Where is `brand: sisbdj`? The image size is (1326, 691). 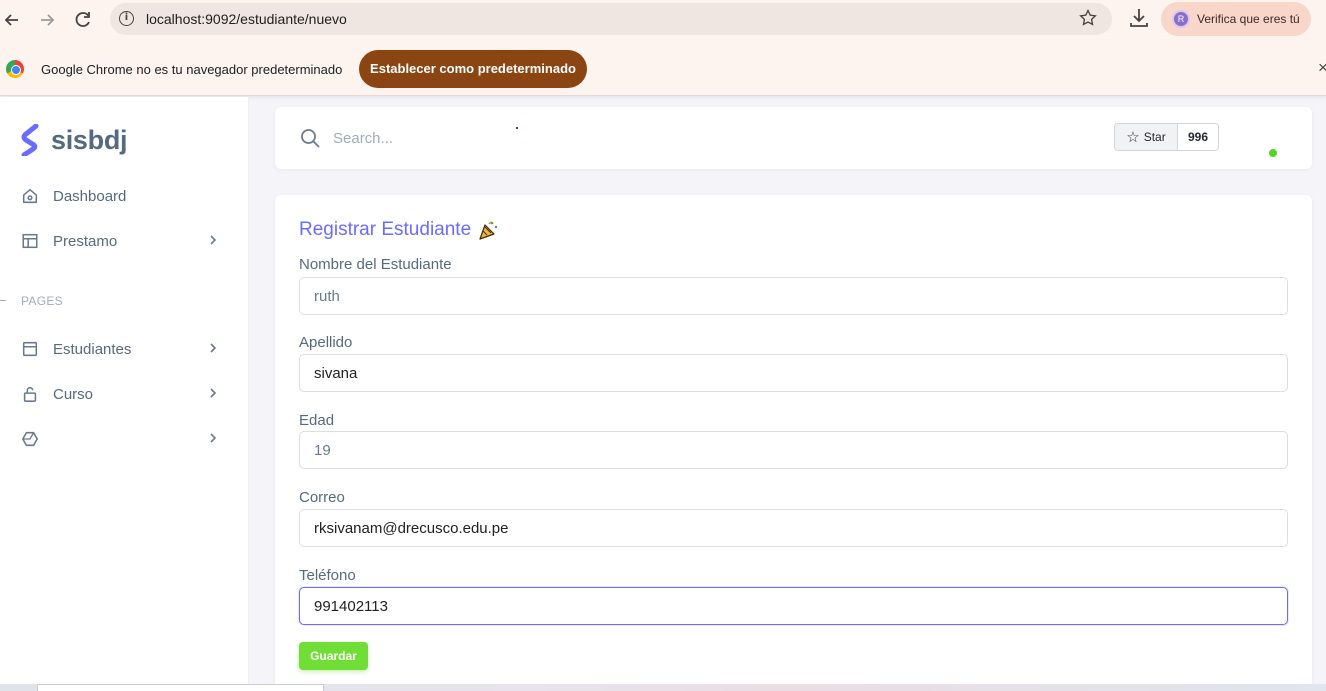 brand: sisbdj is located at coordinates (74, 140).